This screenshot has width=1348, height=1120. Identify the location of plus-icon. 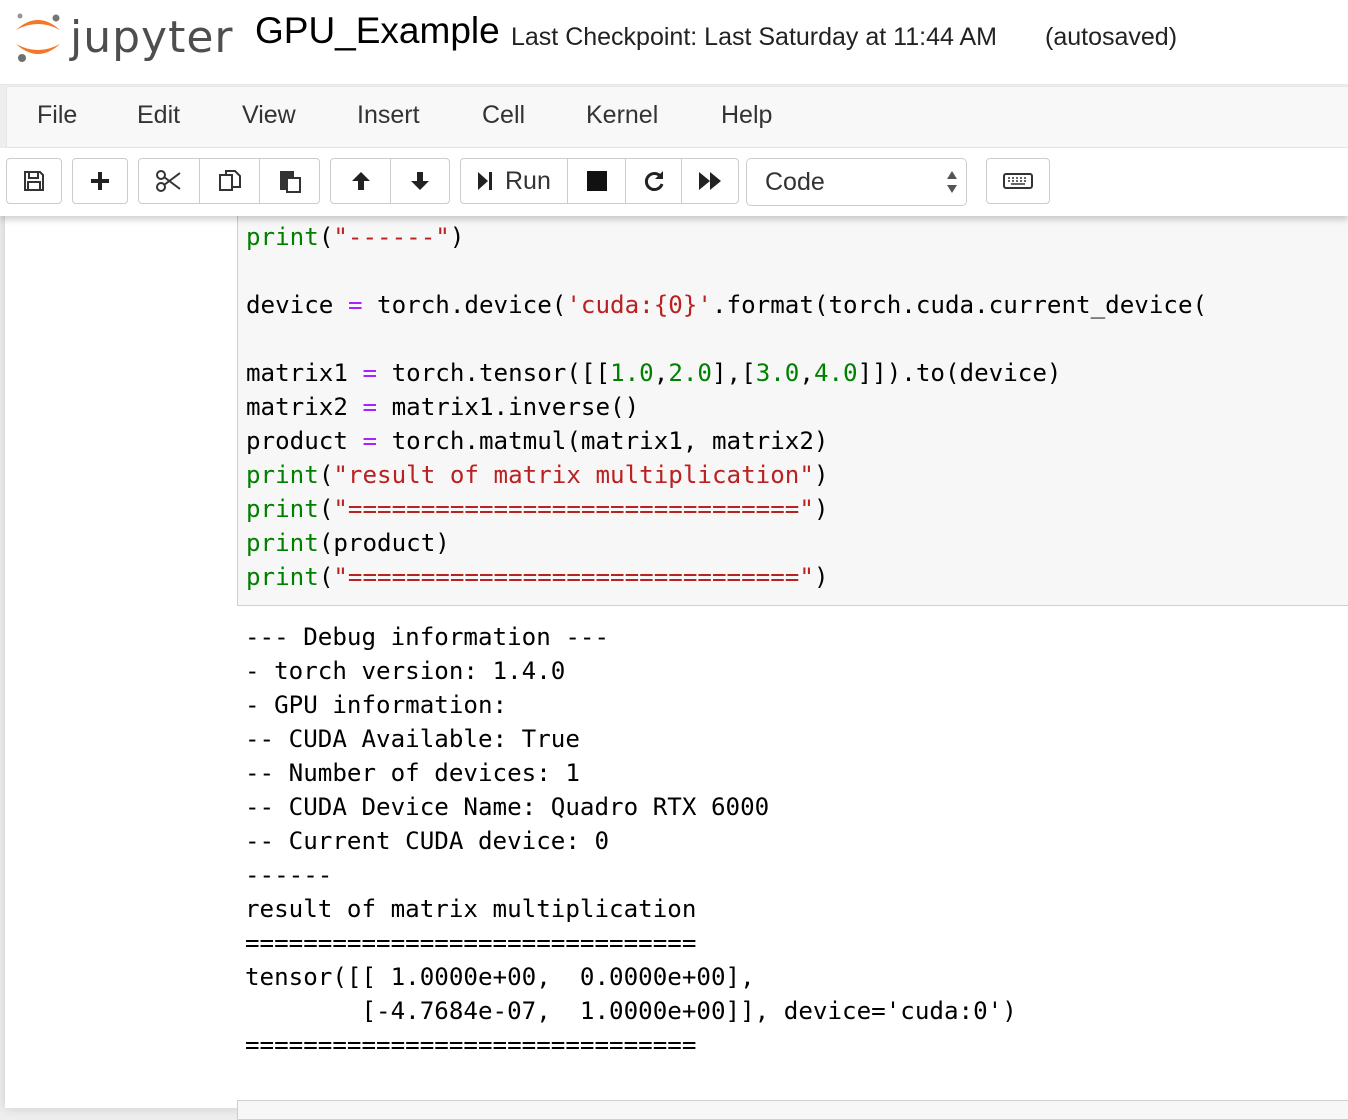
(100, 181).